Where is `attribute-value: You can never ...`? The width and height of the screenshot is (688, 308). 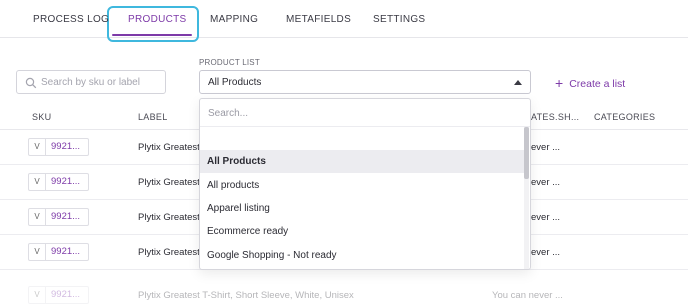
attribute-value: You can never ... is located at coordinates (527, 295).